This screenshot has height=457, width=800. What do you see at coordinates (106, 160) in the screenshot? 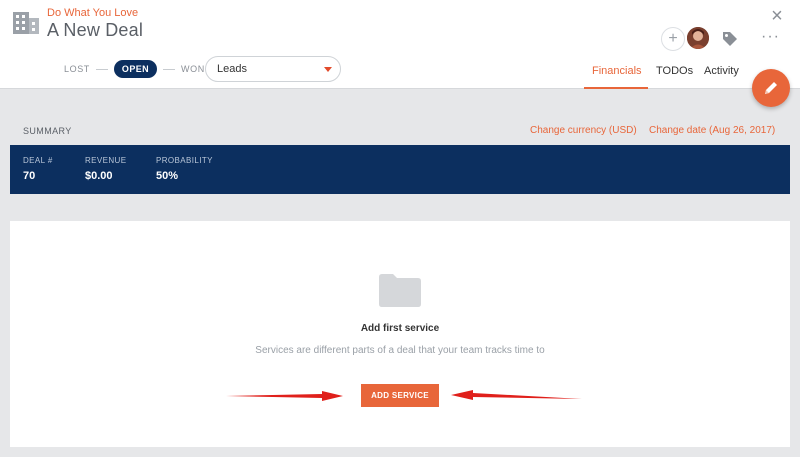
I see `stat-label: REVENUE` at bounding box center [106, 160].